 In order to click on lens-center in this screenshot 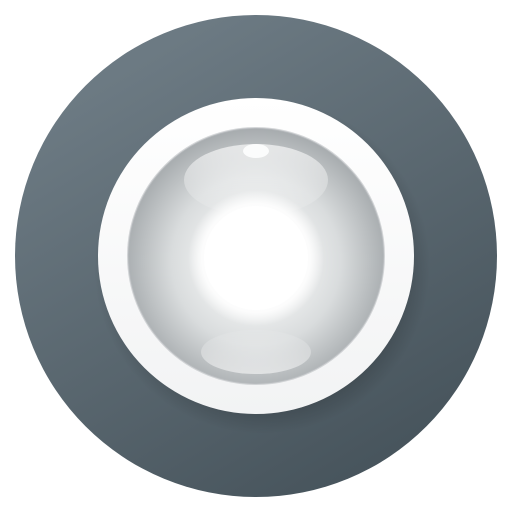, I will do `click(256, 258)`.